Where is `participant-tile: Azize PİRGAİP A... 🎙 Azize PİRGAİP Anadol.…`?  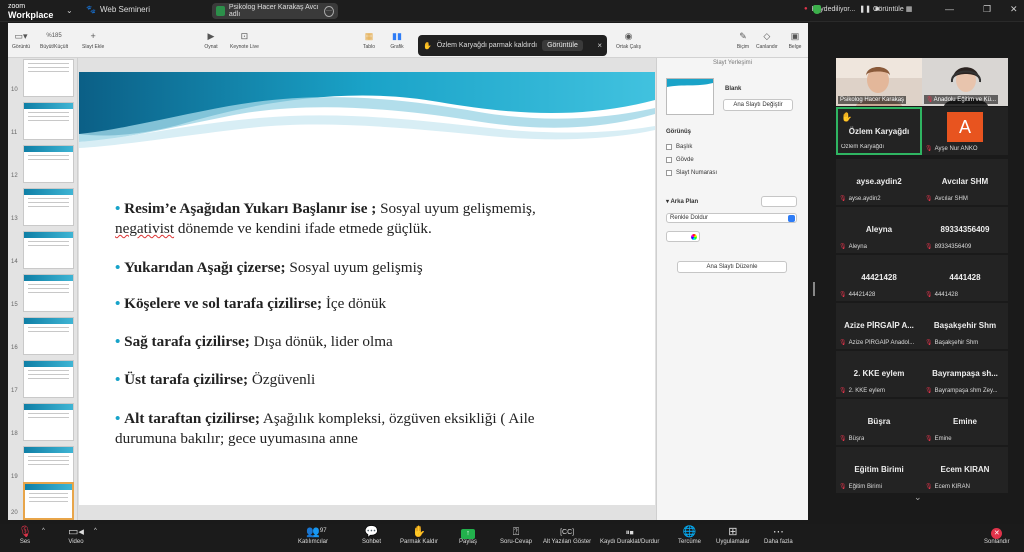 participant-tile: Azize PİRGAİP A... 🎙 Azize PİRGAİP Anadol.… is located at coordinates (879, 326).